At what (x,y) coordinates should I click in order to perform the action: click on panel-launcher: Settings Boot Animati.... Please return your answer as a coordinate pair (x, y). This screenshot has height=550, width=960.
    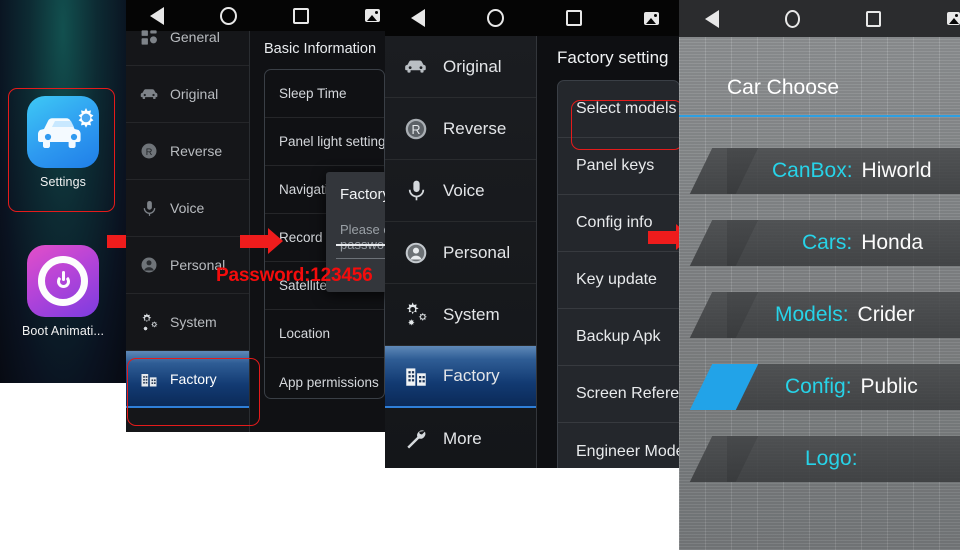
    Looking at the image, I should click on (63, 191).